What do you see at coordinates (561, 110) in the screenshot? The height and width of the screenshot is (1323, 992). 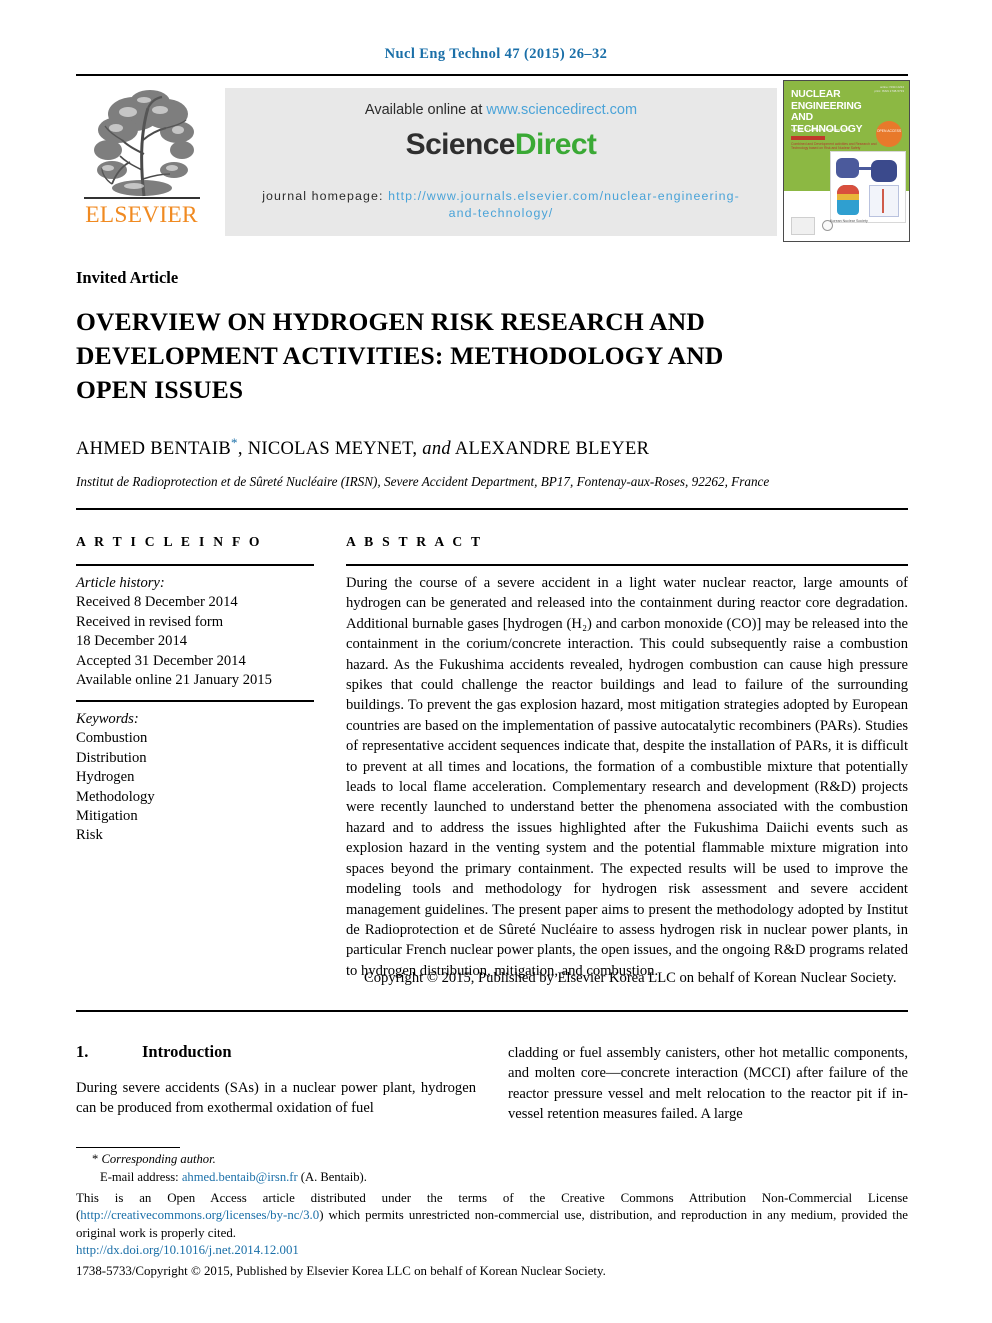 I see `sciencedirect-link: www.sciencedirect.com` at bounding box center [561, 110].